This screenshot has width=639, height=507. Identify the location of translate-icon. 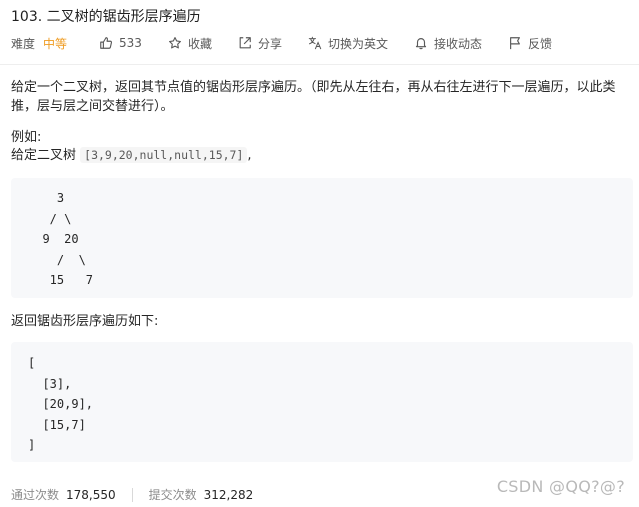
(315, 43).